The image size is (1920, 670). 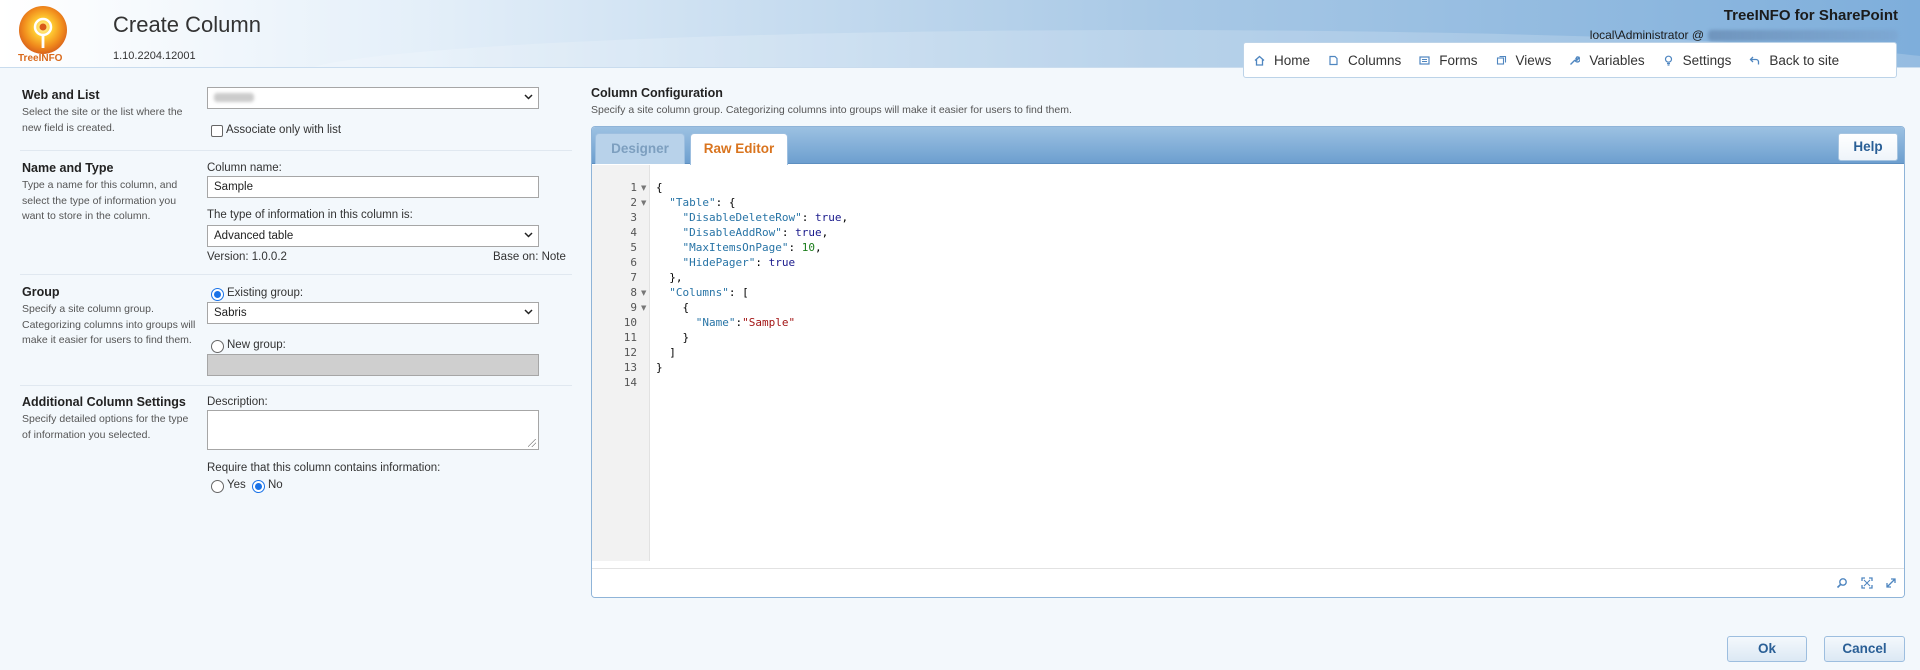 What do you see at coordinates (732, 232) in the screenshot?
I see `code-token: "DisableAddRow"` at bounding box center [732, 232].